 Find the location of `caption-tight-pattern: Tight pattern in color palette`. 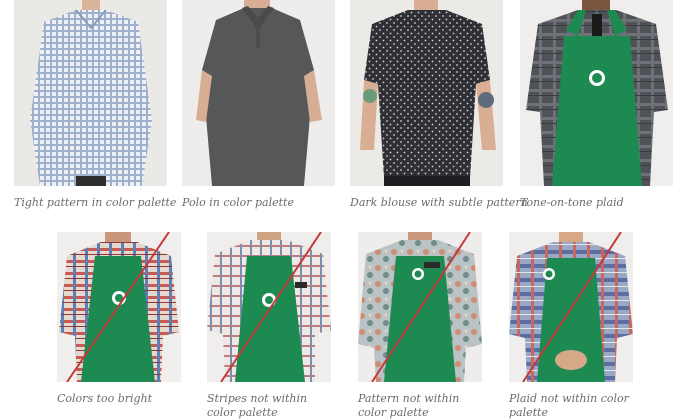

caption-tight-pattern: Tight pattern in color palette is located at coordinates (95, 202).